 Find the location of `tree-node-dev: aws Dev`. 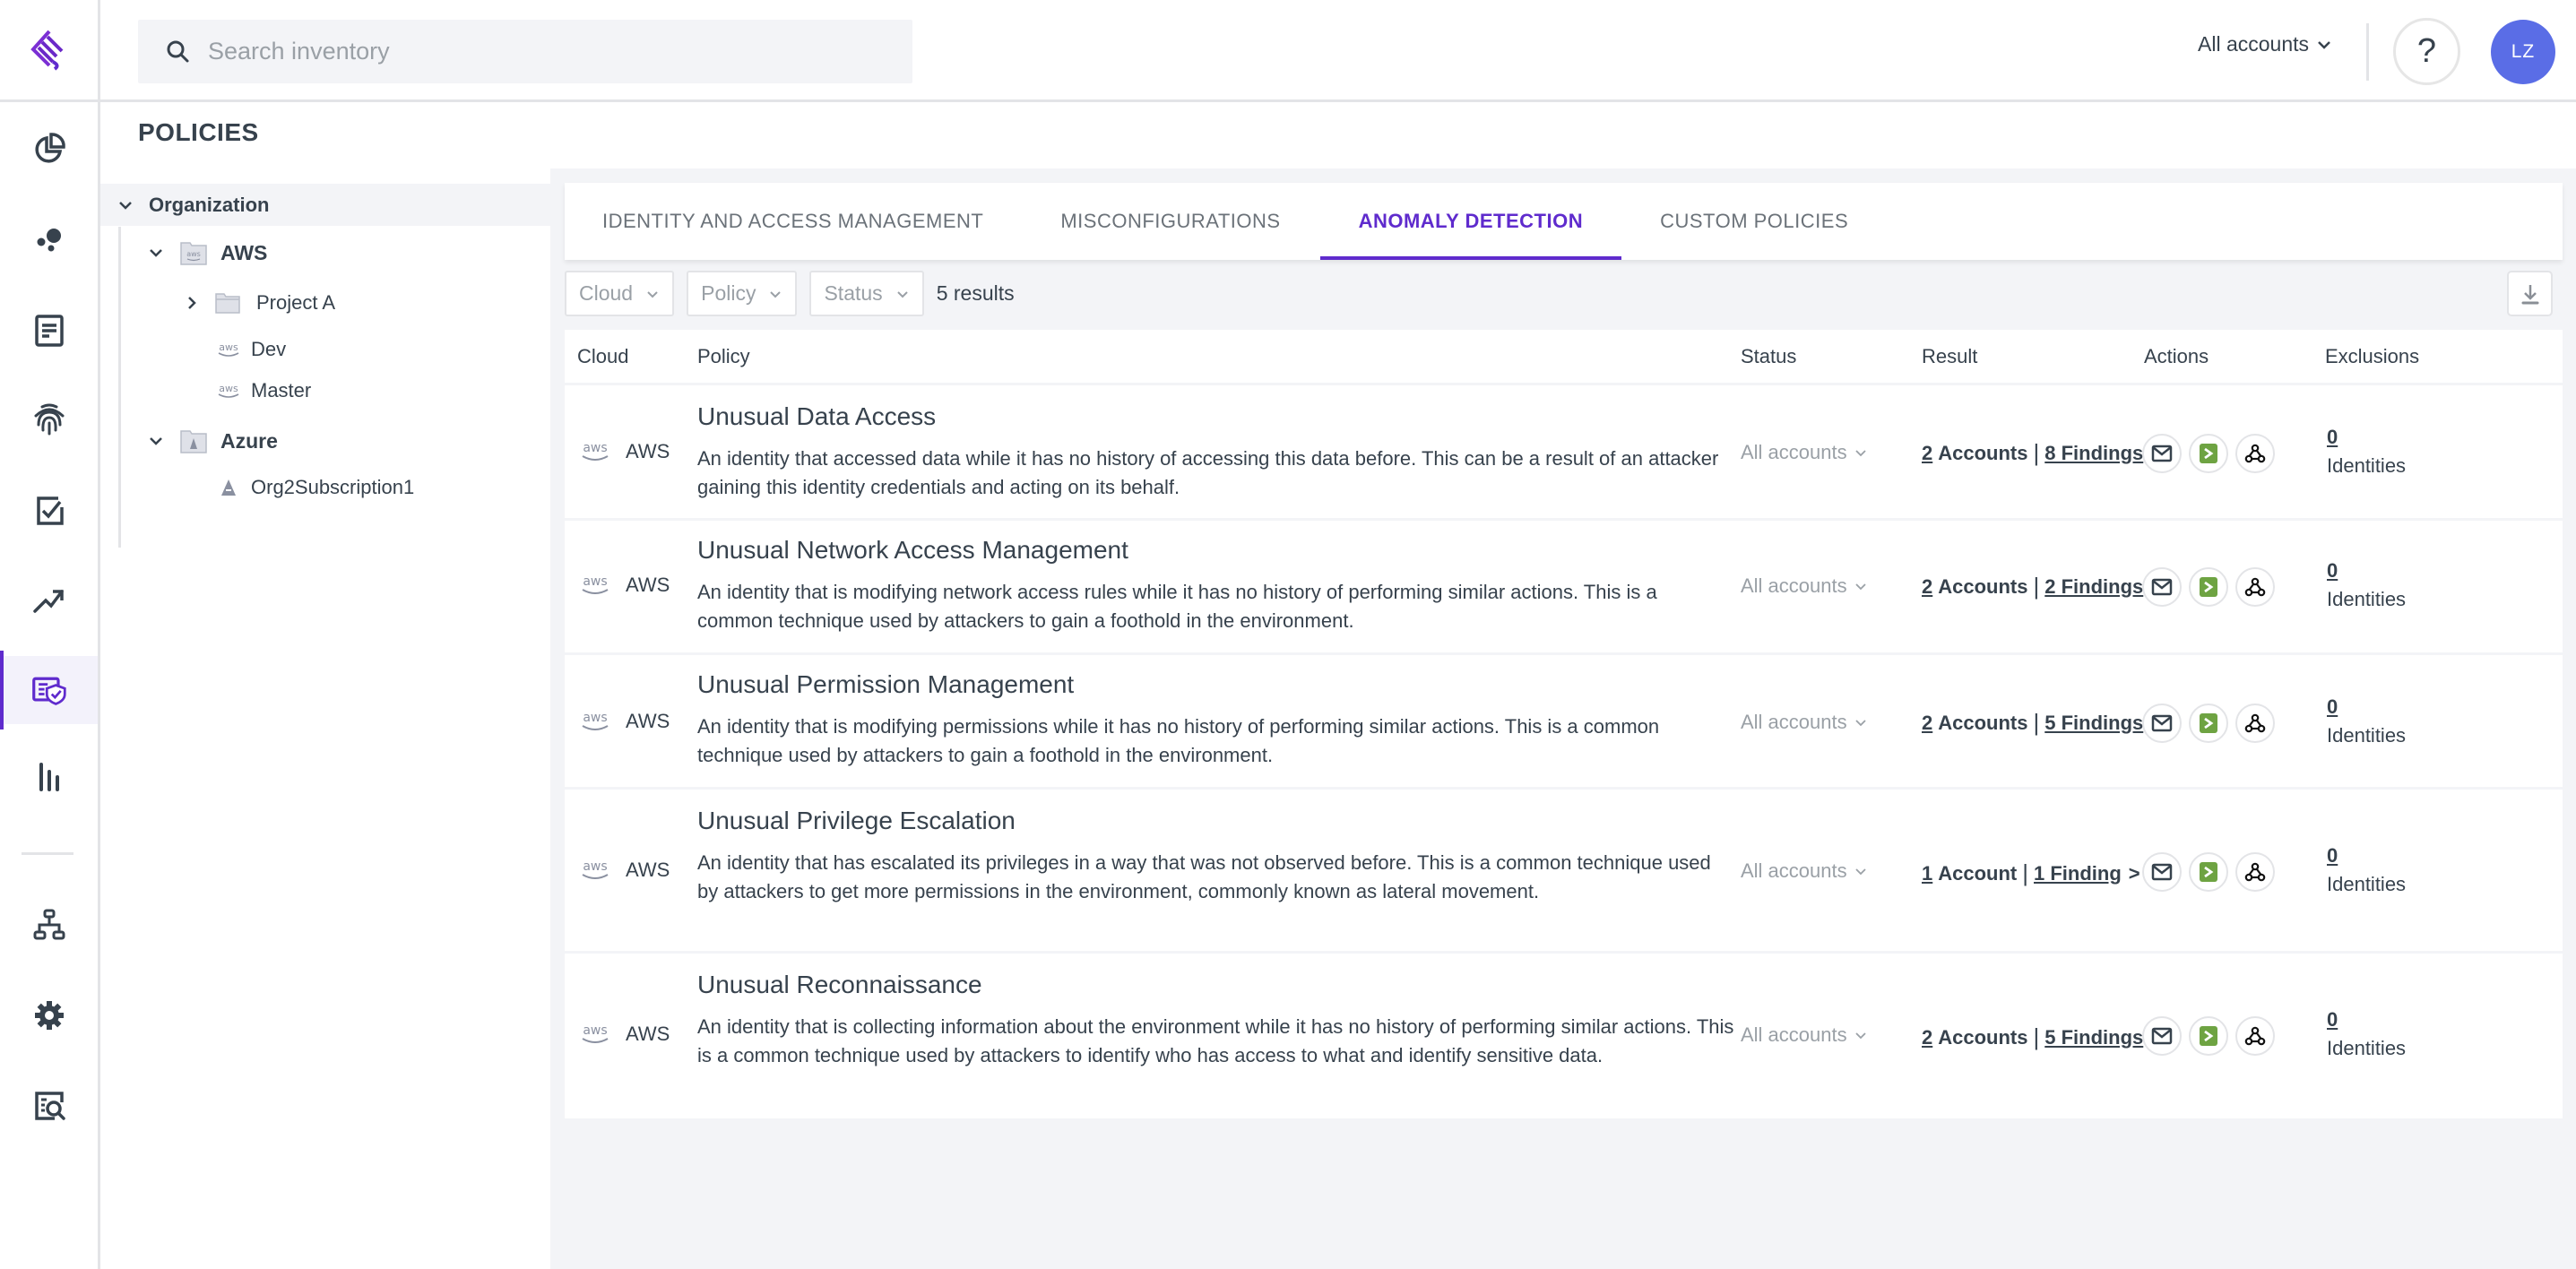

tree-node-dev: aws Dev is located at coordinates (250, 350).